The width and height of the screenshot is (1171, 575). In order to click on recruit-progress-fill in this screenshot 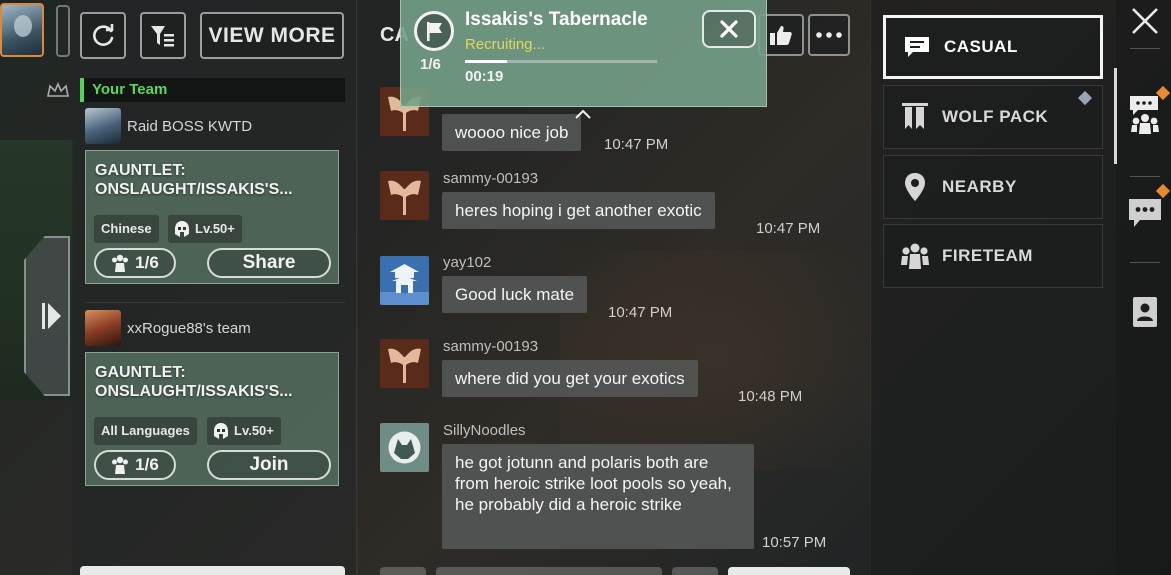, I will do `click(486, 61)`.